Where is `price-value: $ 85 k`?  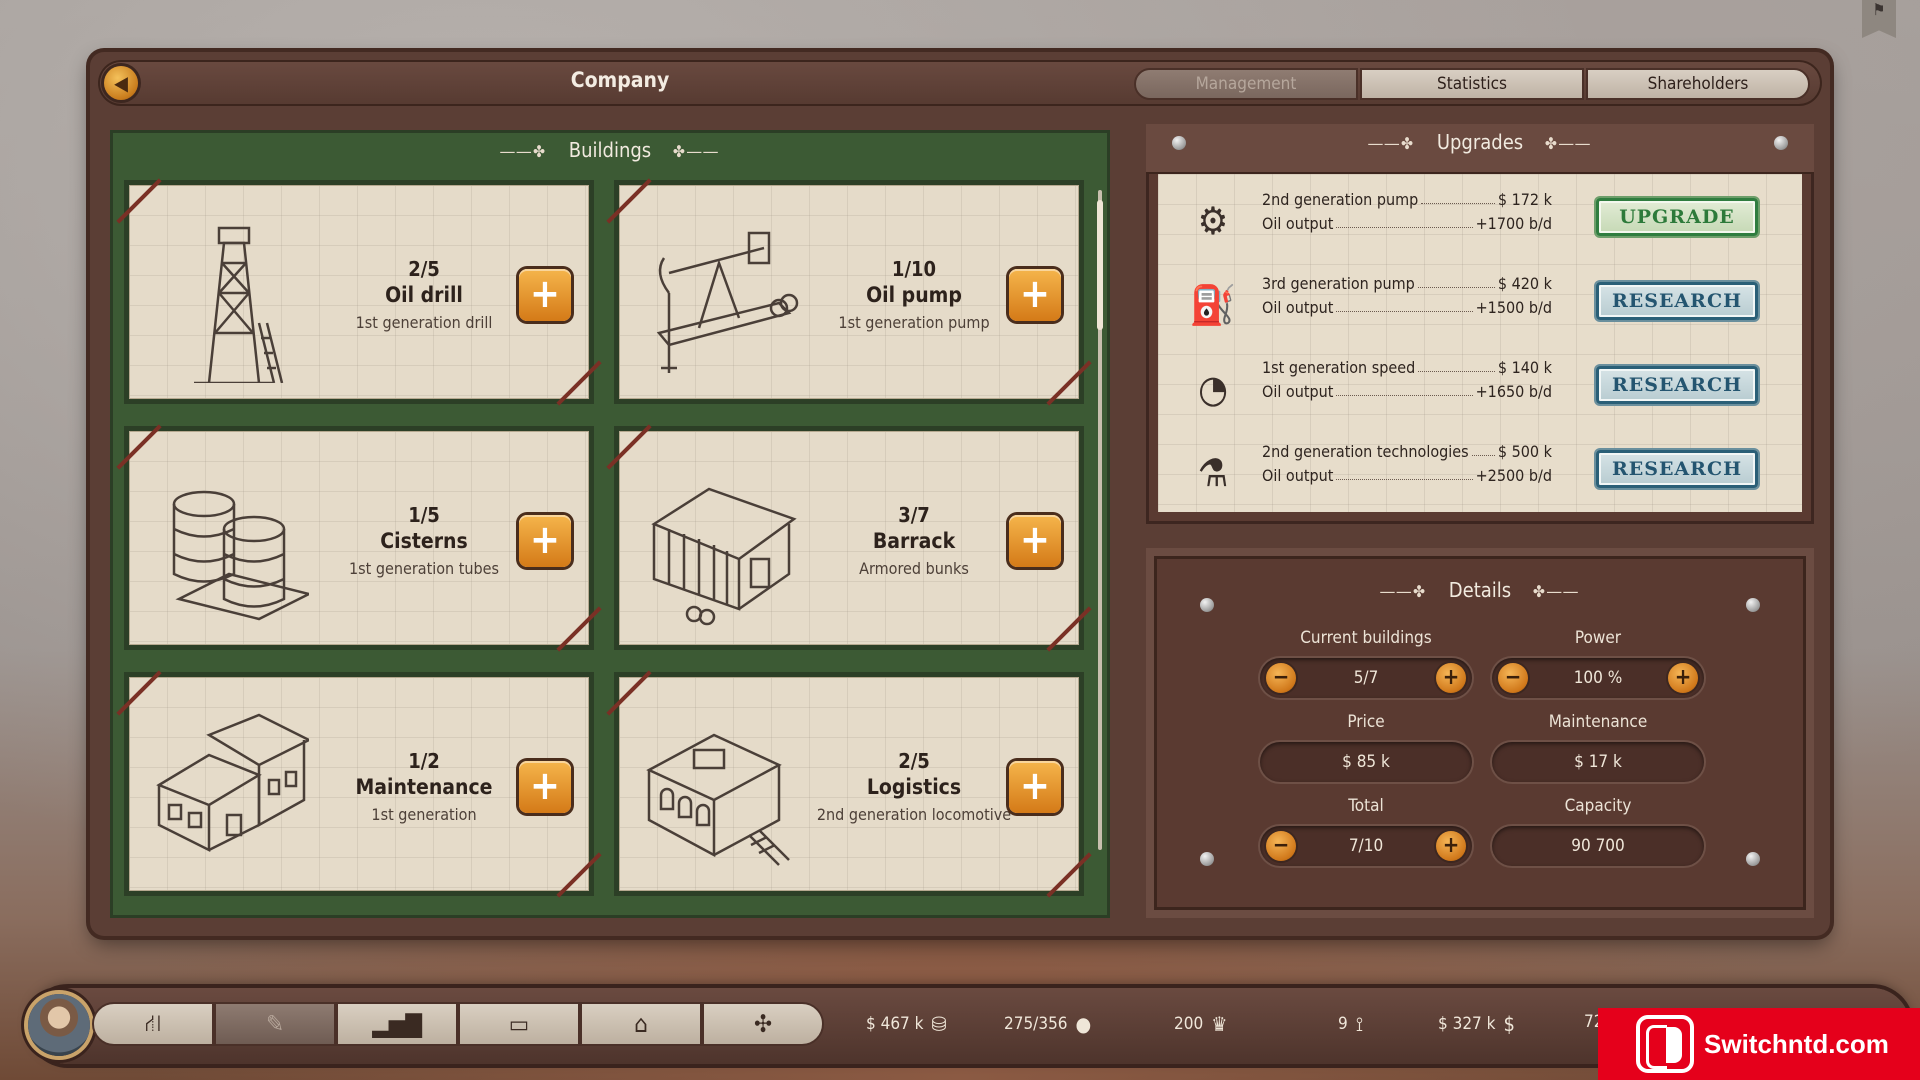
price-value: $ 85 k is located at coordinates (1366, 762).